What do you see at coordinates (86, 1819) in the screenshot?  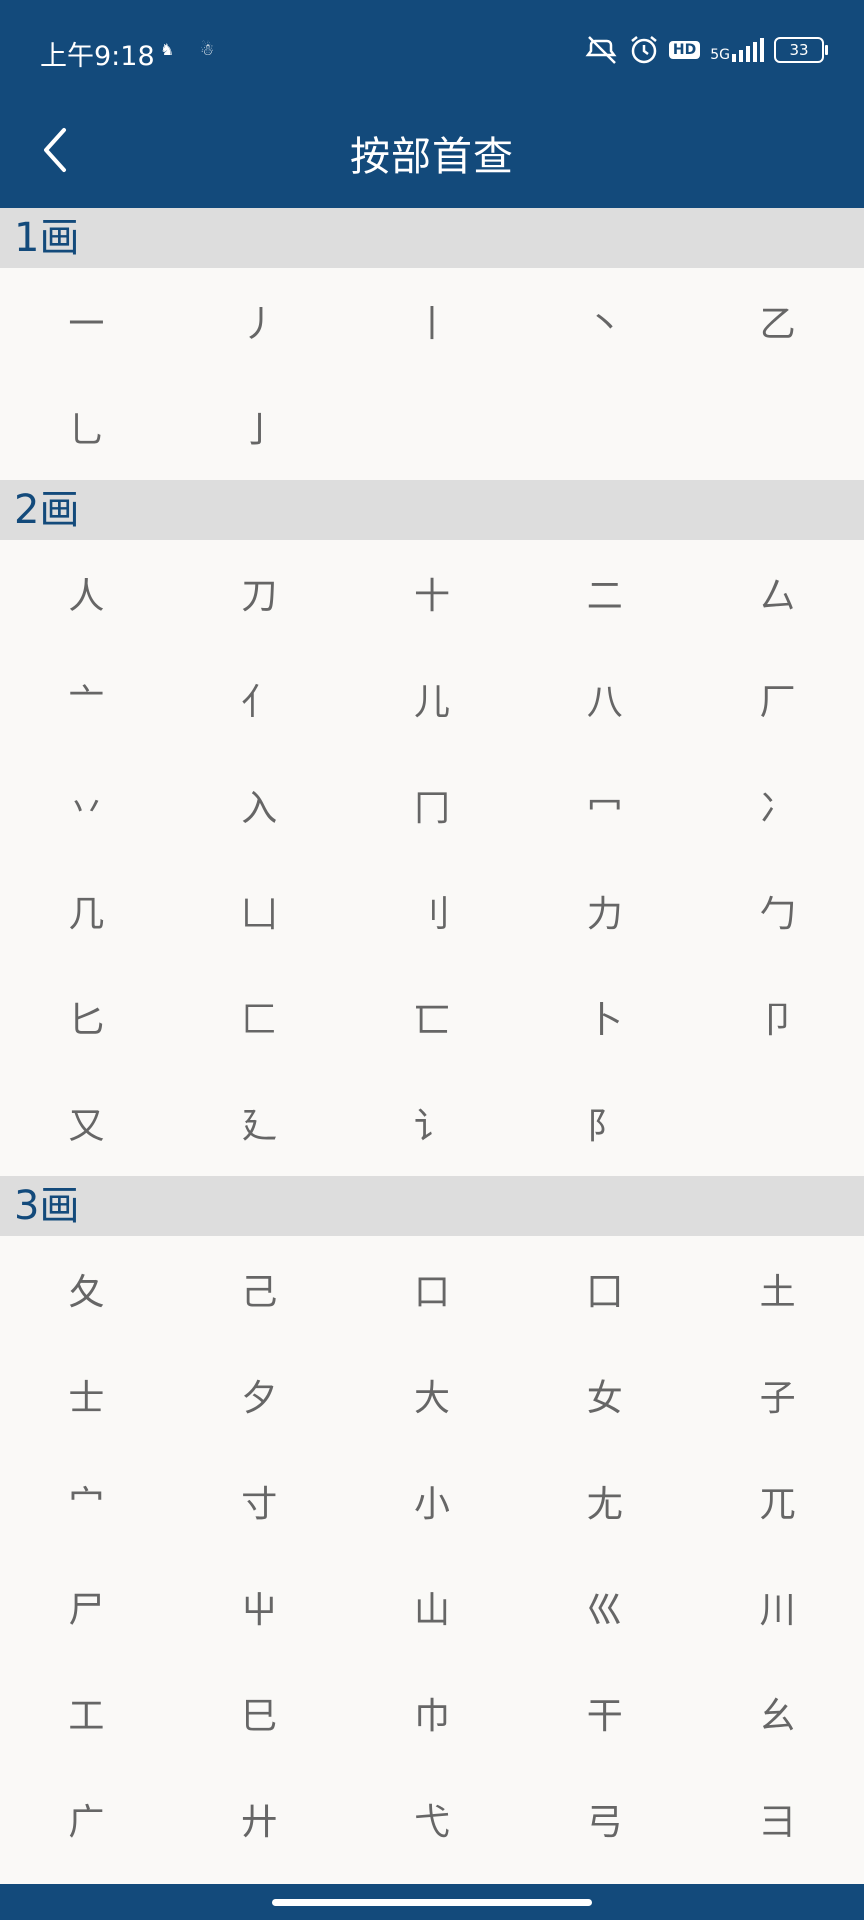 I see `radical-item: 广` at bounding box center [86, 1819].